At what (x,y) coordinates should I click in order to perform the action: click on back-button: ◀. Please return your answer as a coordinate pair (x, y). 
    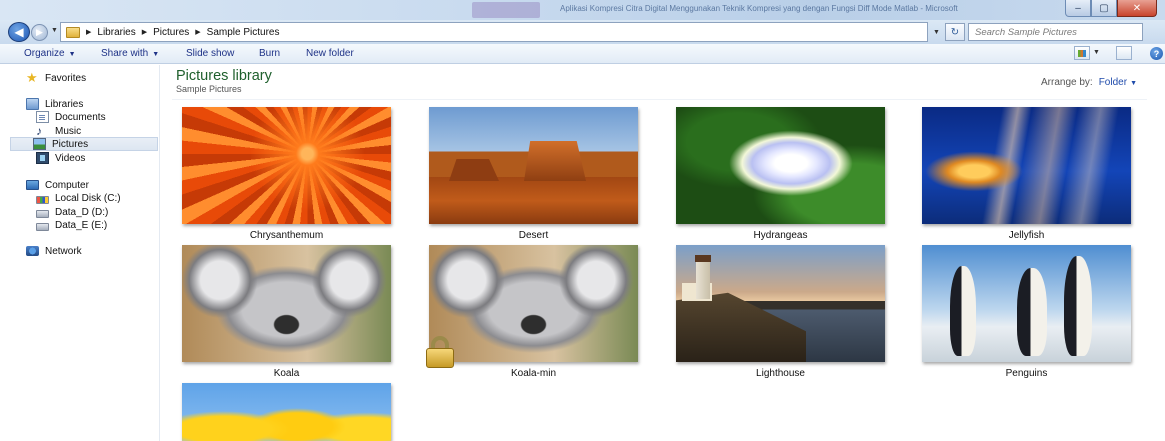
    Looking at the image, I should click on (19, 32).